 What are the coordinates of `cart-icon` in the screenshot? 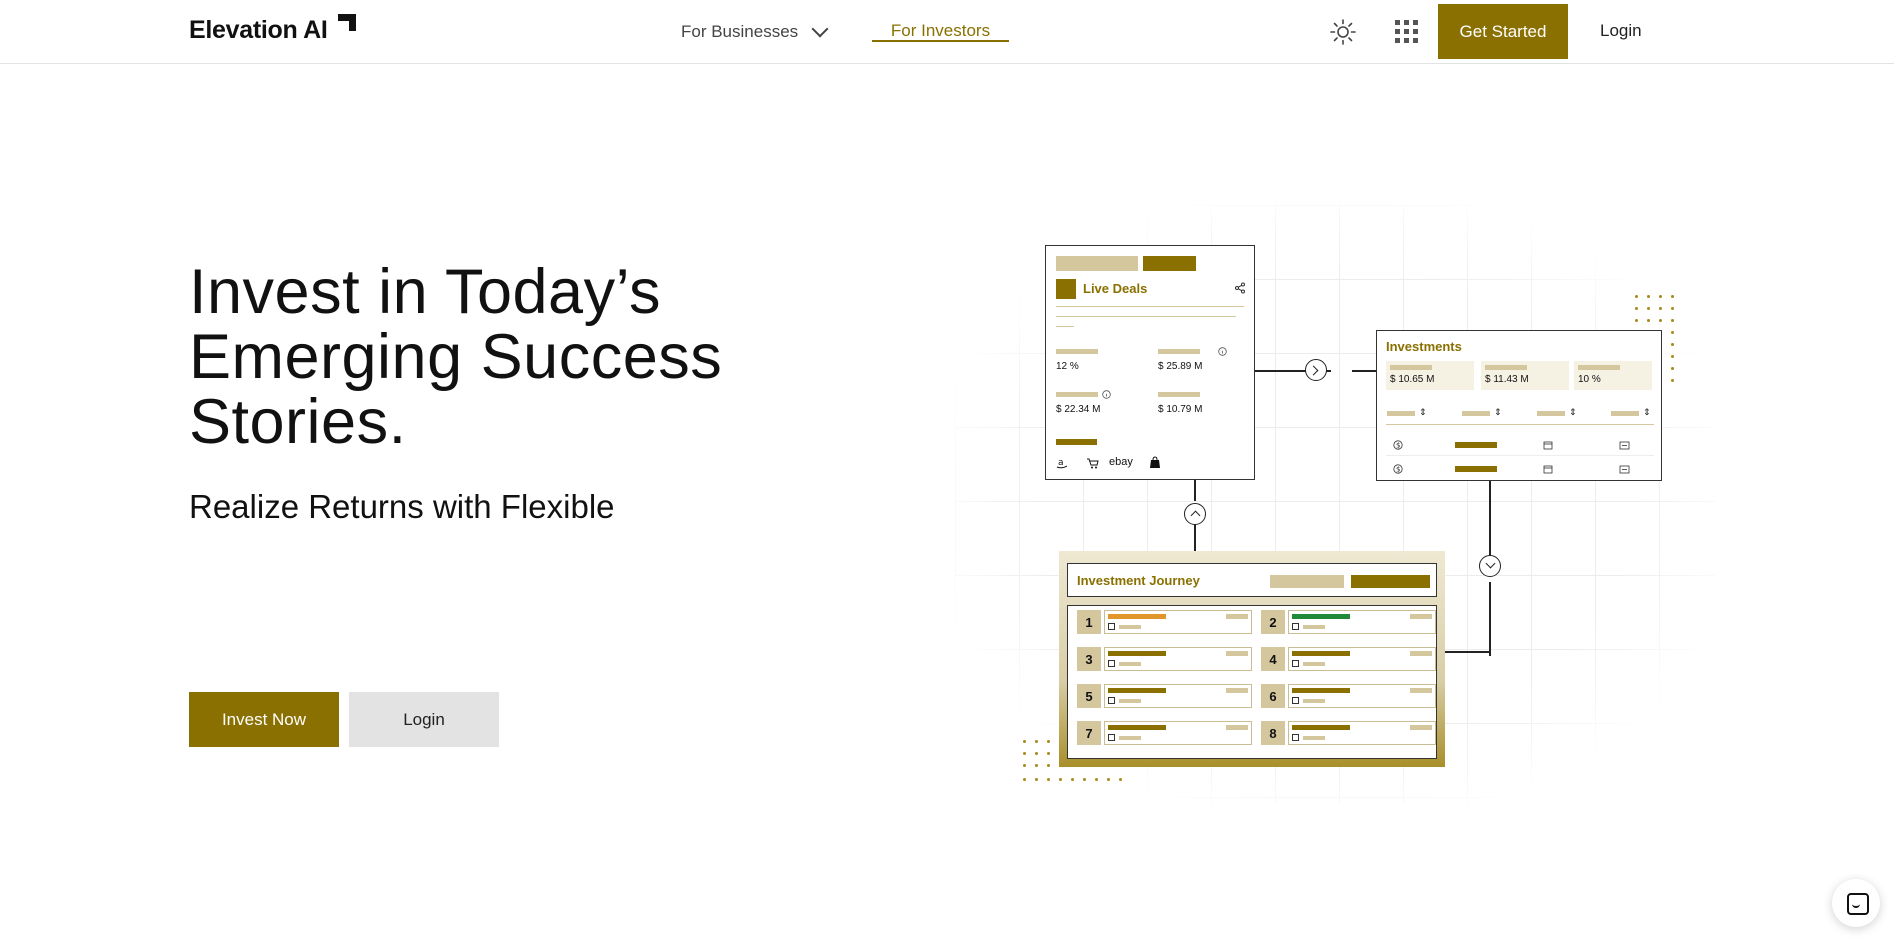 It's located at (1093, 463).